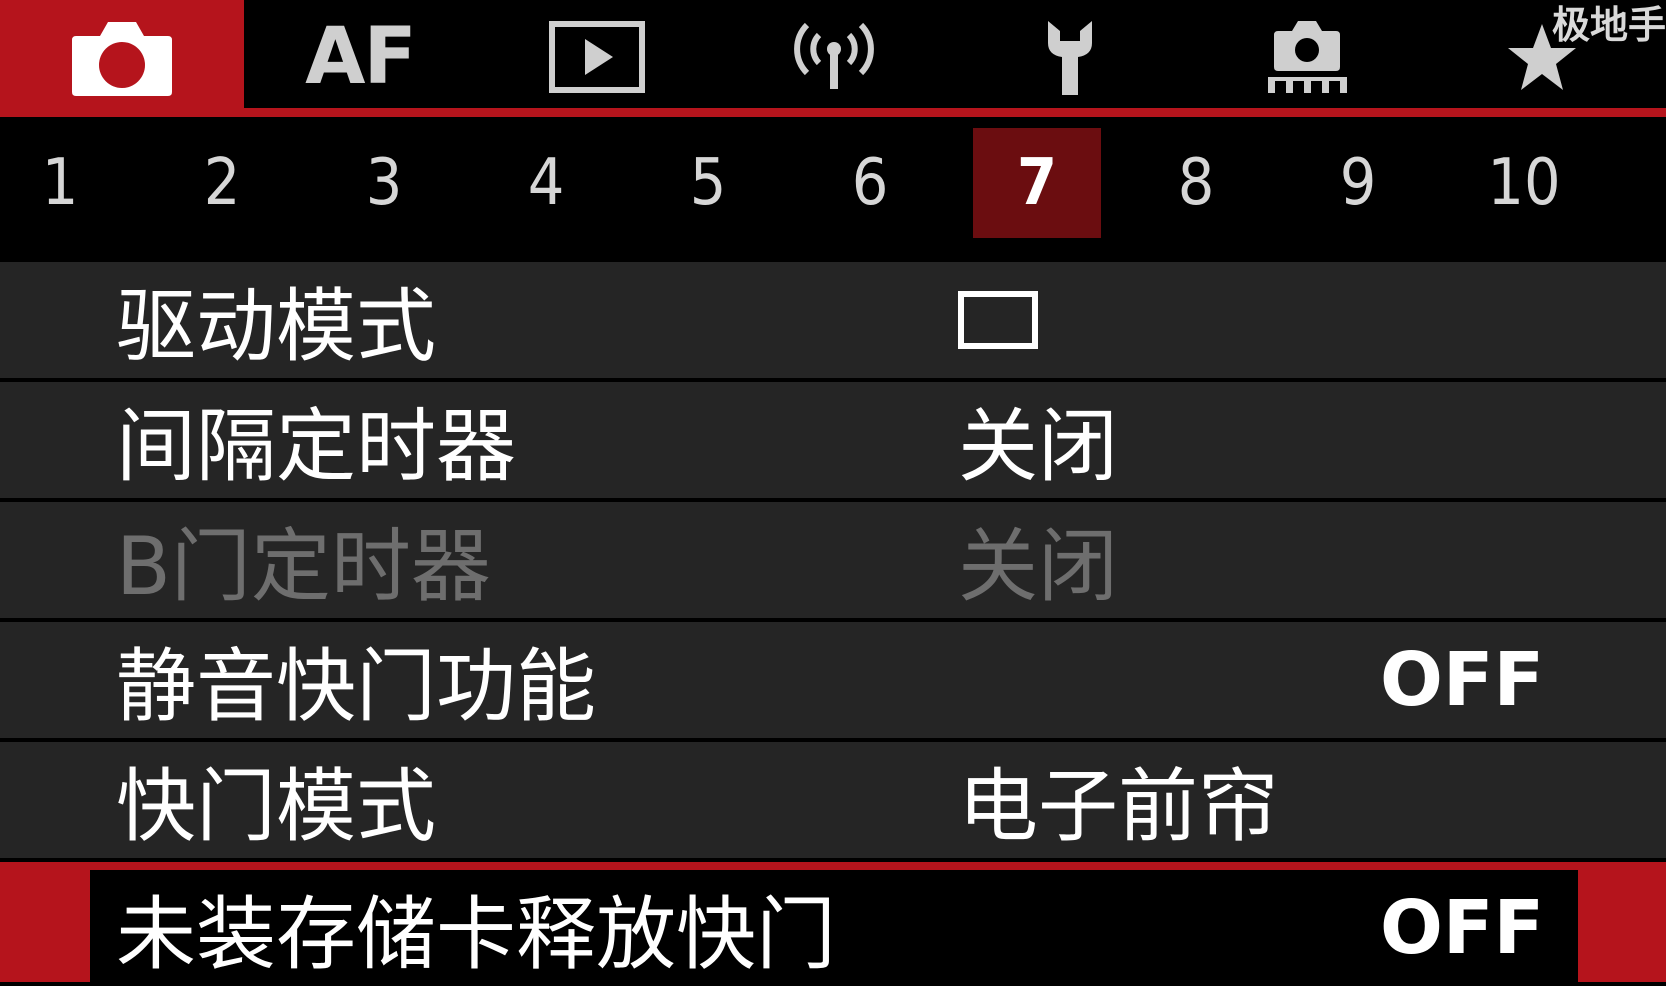  I want to click on tab-custom-functions, so click(1307, 56).